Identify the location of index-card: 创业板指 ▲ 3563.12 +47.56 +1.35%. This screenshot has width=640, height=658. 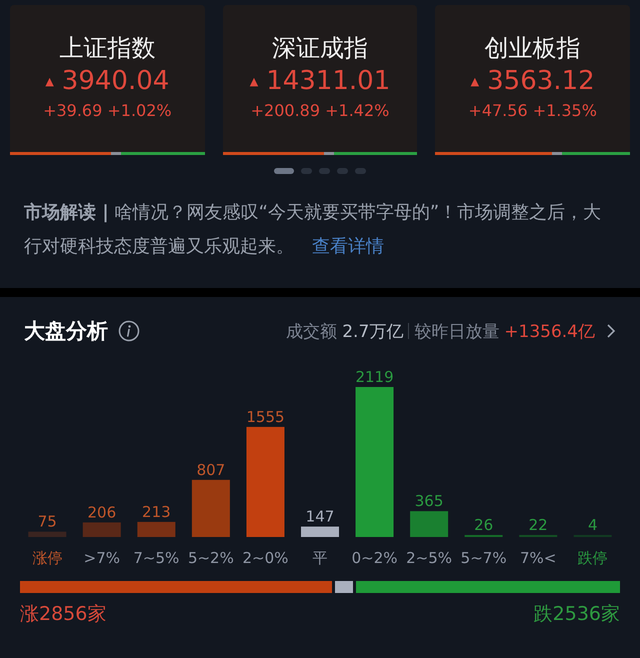
(532, 80).